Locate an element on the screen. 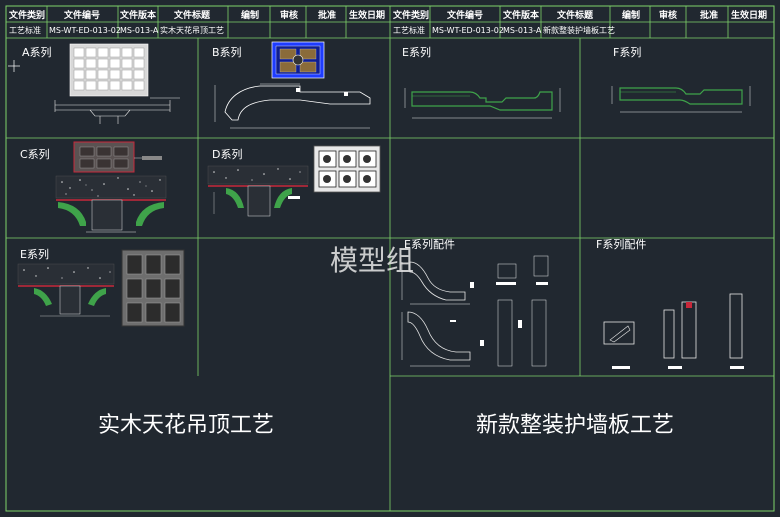  panel-a-title: A系列 is located at coordinates (37, 52).